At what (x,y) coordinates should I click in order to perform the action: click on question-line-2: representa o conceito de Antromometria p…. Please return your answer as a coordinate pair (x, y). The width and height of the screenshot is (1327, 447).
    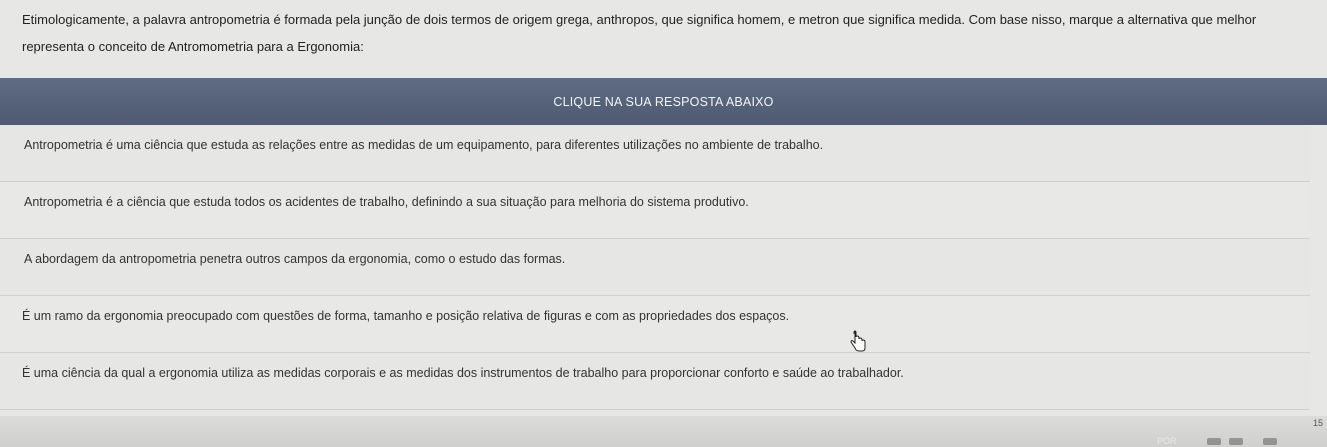
    Looking at the image, I should click on (193, 46).